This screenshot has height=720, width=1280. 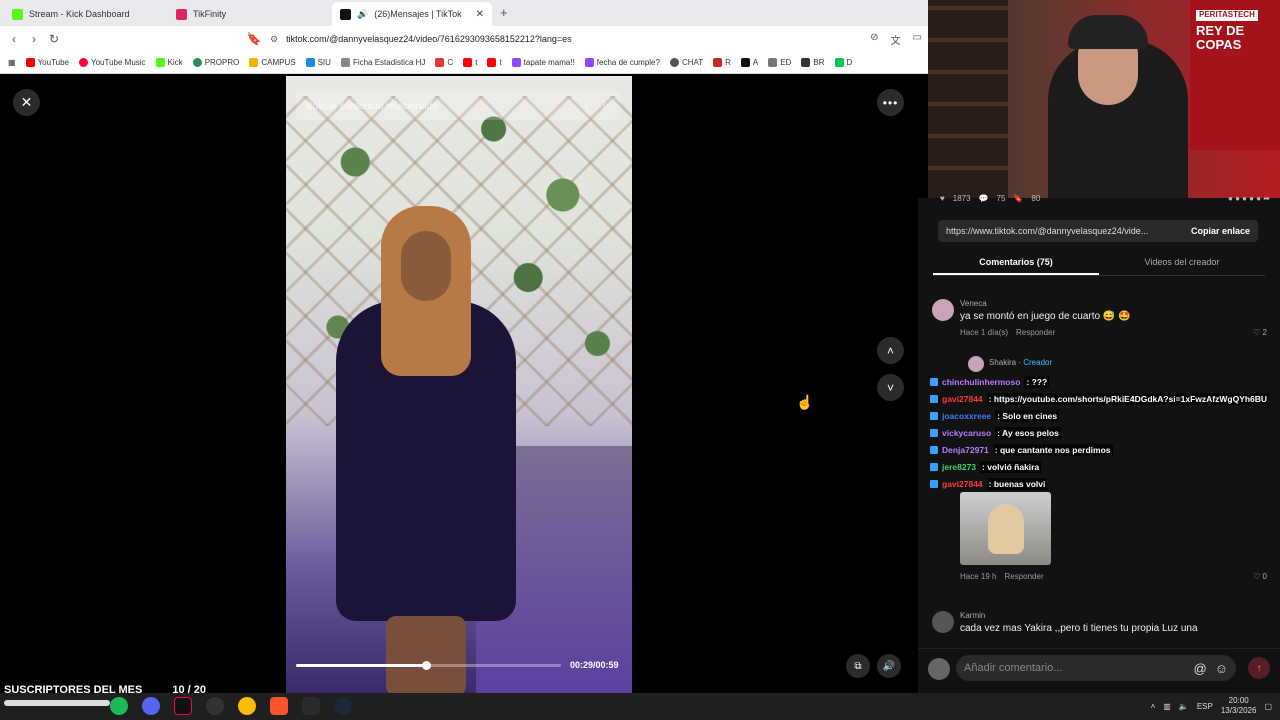 I want to click on comment-icon: 💬, so click(x=984, y=198).